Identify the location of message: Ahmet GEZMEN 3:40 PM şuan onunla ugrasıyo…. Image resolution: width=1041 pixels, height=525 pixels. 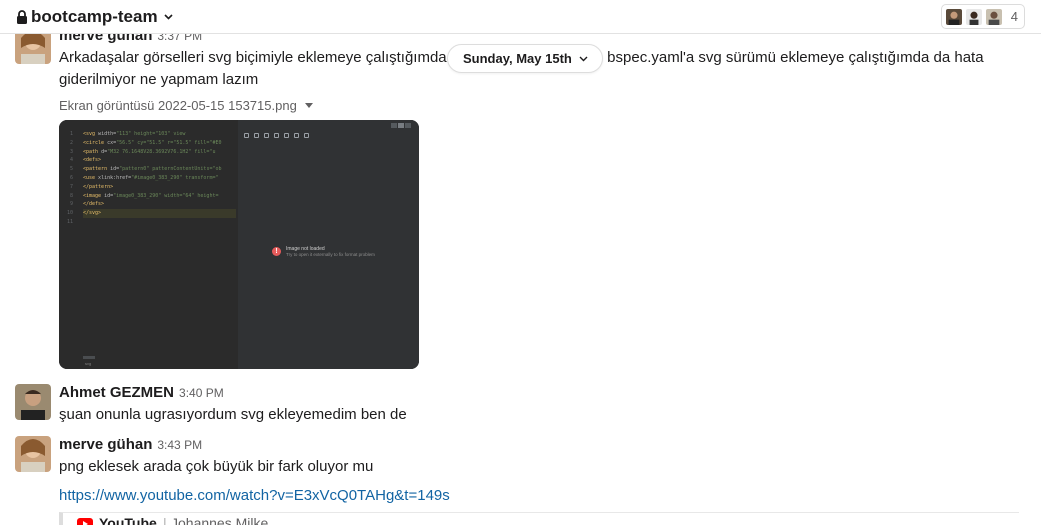
(520, 406).